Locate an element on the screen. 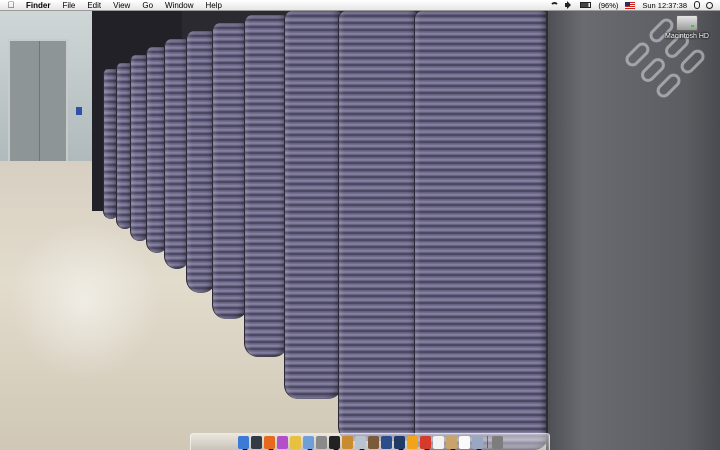 The width and height of the screenshot is (720, 450). wallpaper-floor-shine is located at coordinates (85, 301).